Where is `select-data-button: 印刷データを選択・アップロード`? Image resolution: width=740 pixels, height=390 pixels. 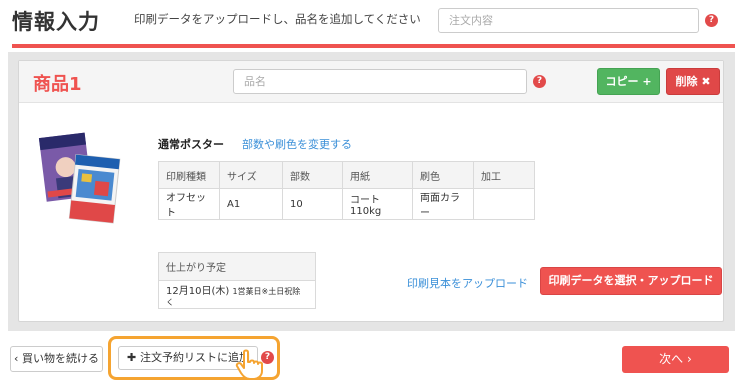
select-data-button: 印刷データを選択・アップロード is located at coordinates (631, 281).